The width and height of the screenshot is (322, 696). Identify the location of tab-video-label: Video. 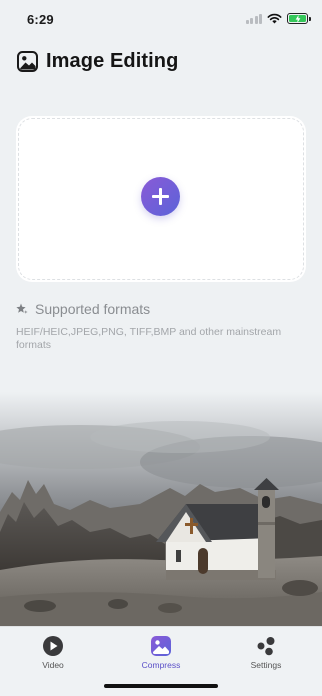
(53, 665).